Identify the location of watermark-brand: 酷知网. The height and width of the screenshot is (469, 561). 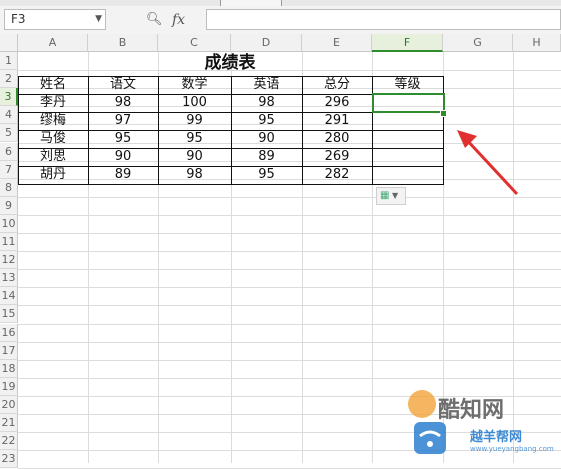
(471, 410).